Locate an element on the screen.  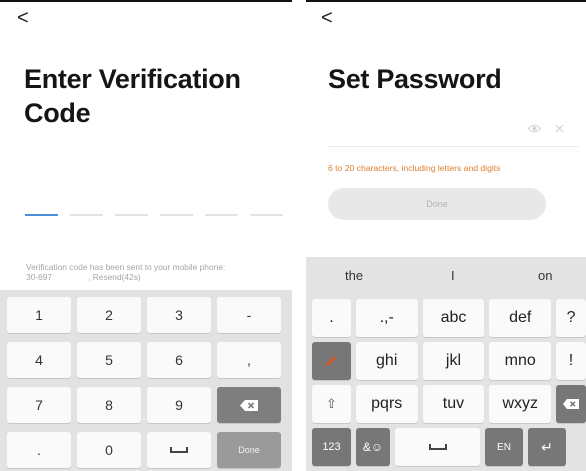
key-7: 7 is located at coordinates (39, 405).